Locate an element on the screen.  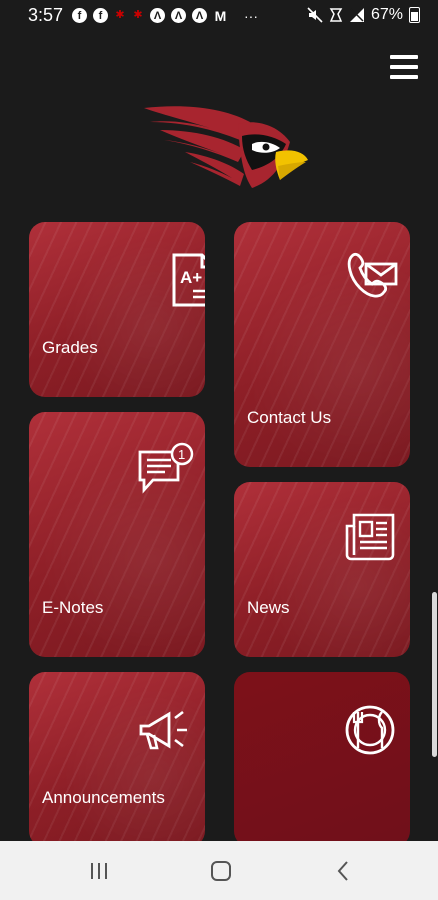
scrollbar is located at coordinates (434, 674).